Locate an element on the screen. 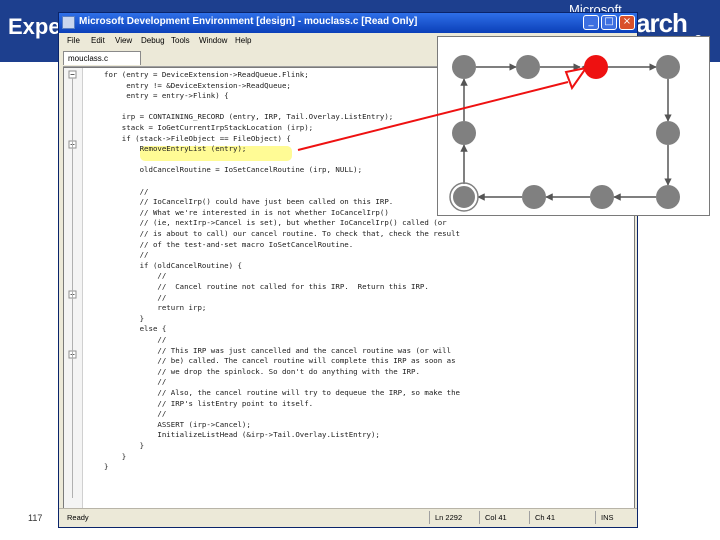  menu-edit: Edit is located at coordinates (98, 40).